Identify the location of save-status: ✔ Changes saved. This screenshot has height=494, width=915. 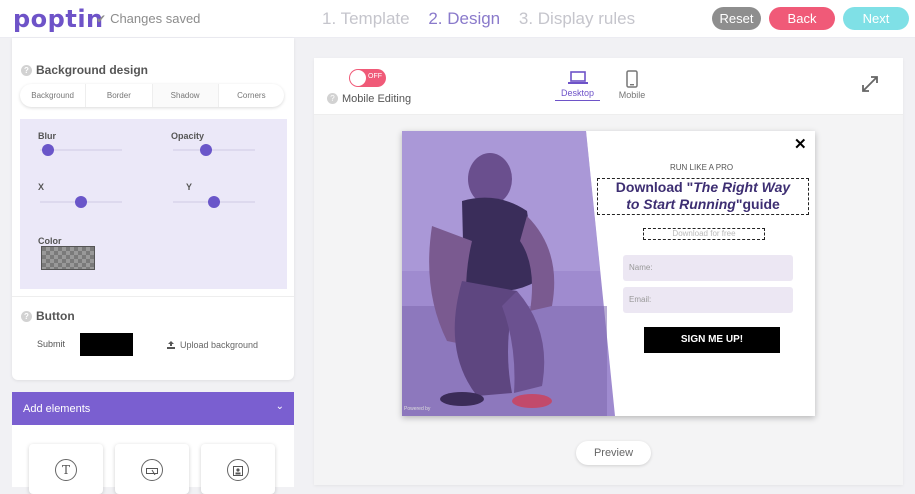
(148, 18).